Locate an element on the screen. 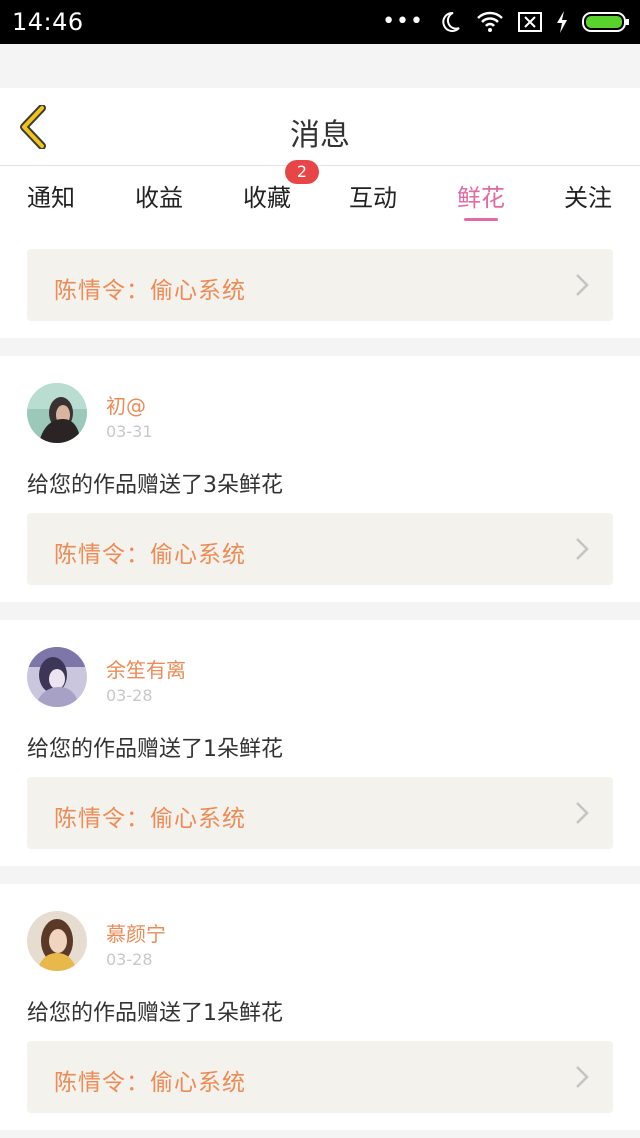 The width and height of the screenshot is (640, 1138). header: 消息 is located at coordinates (320, 127).